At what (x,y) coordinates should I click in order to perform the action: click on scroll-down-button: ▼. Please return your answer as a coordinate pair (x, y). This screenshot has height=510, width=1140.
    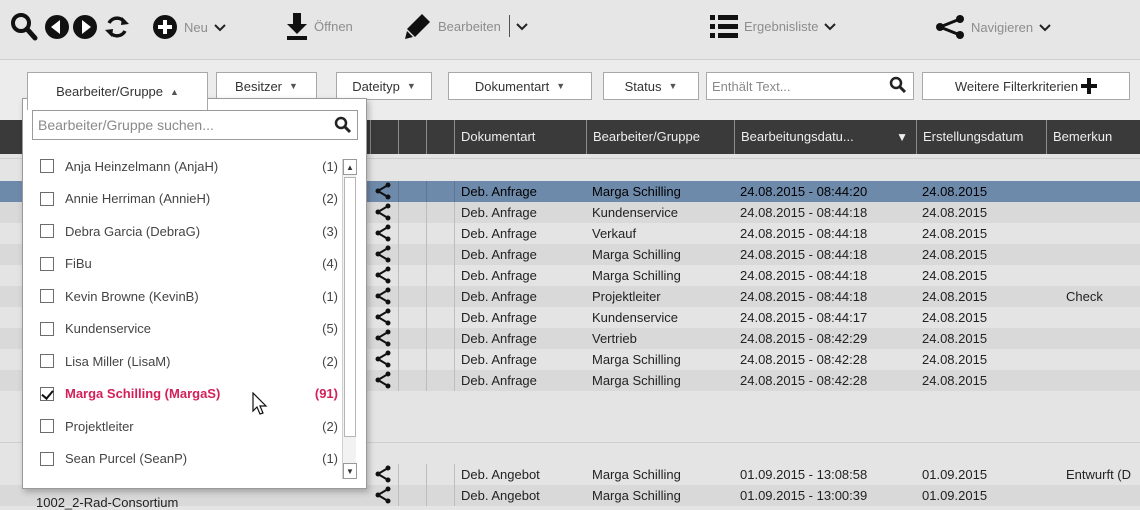
    Looking at the image, I should click on (350, 471).